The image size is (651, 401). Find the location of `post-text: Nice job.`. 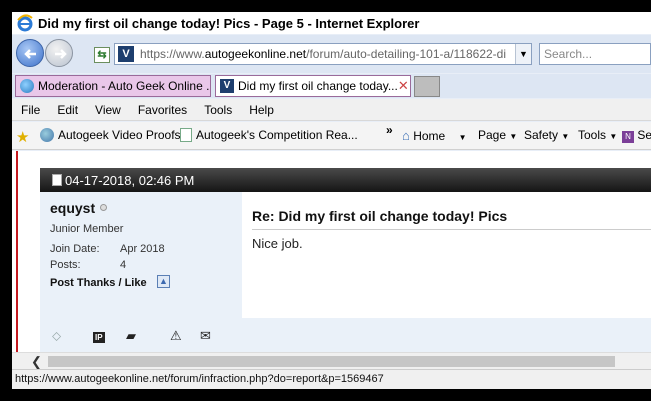

post-text: Nice job. is located at coordinates (277, 243).